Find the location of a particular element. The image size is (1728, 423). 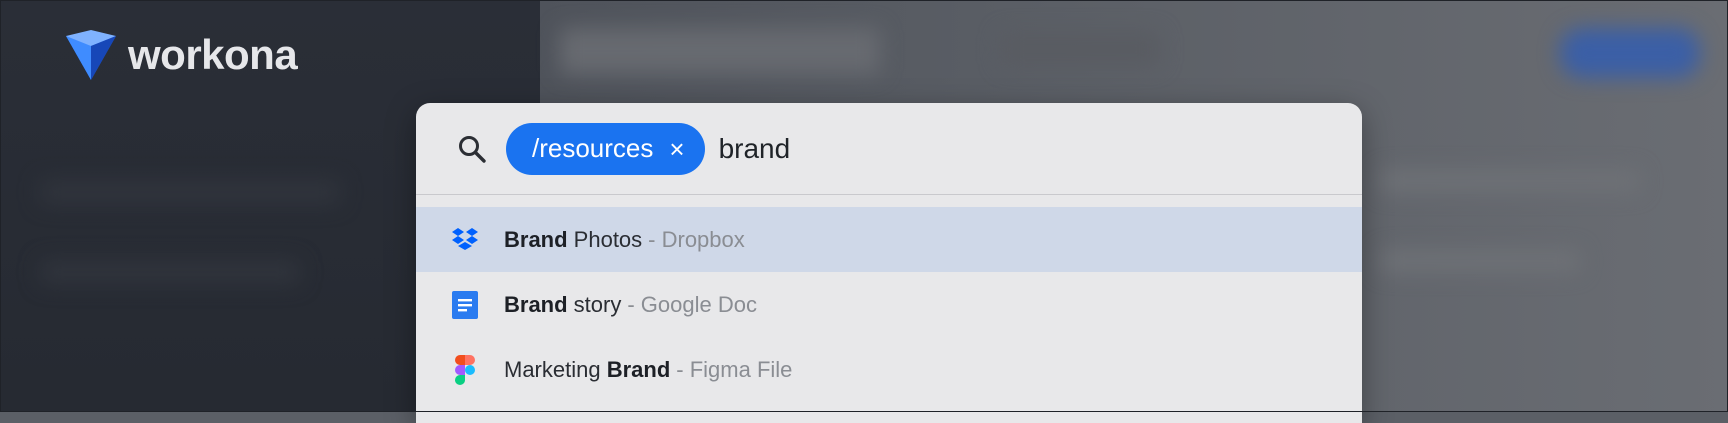

figma-icon is located at coordinates (465, 369).